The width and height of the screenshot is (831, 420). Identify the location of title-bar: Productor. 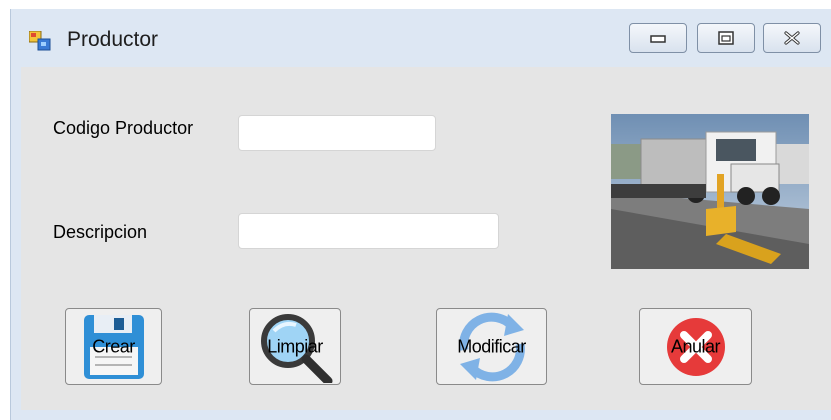
(421, 38).